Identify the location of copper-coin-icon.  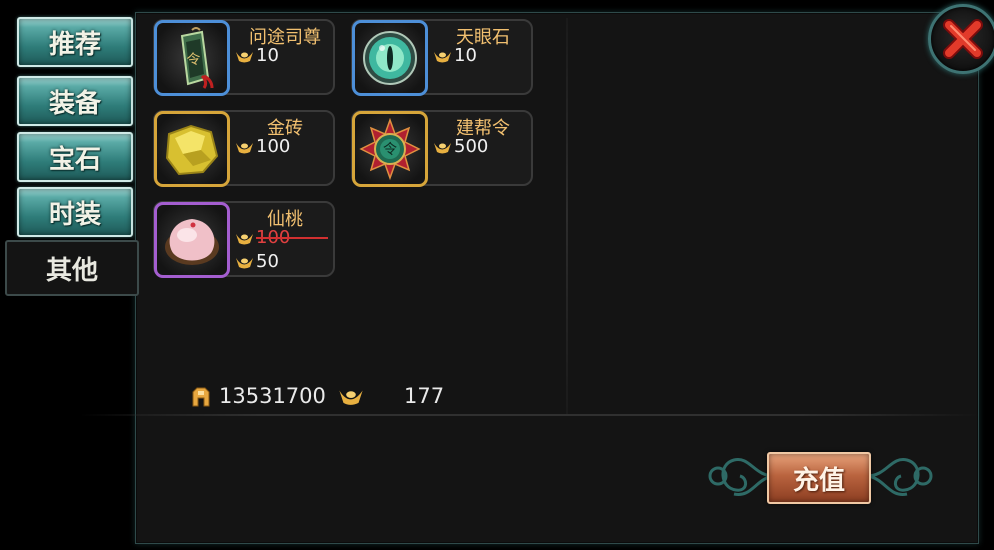
(201, 397).